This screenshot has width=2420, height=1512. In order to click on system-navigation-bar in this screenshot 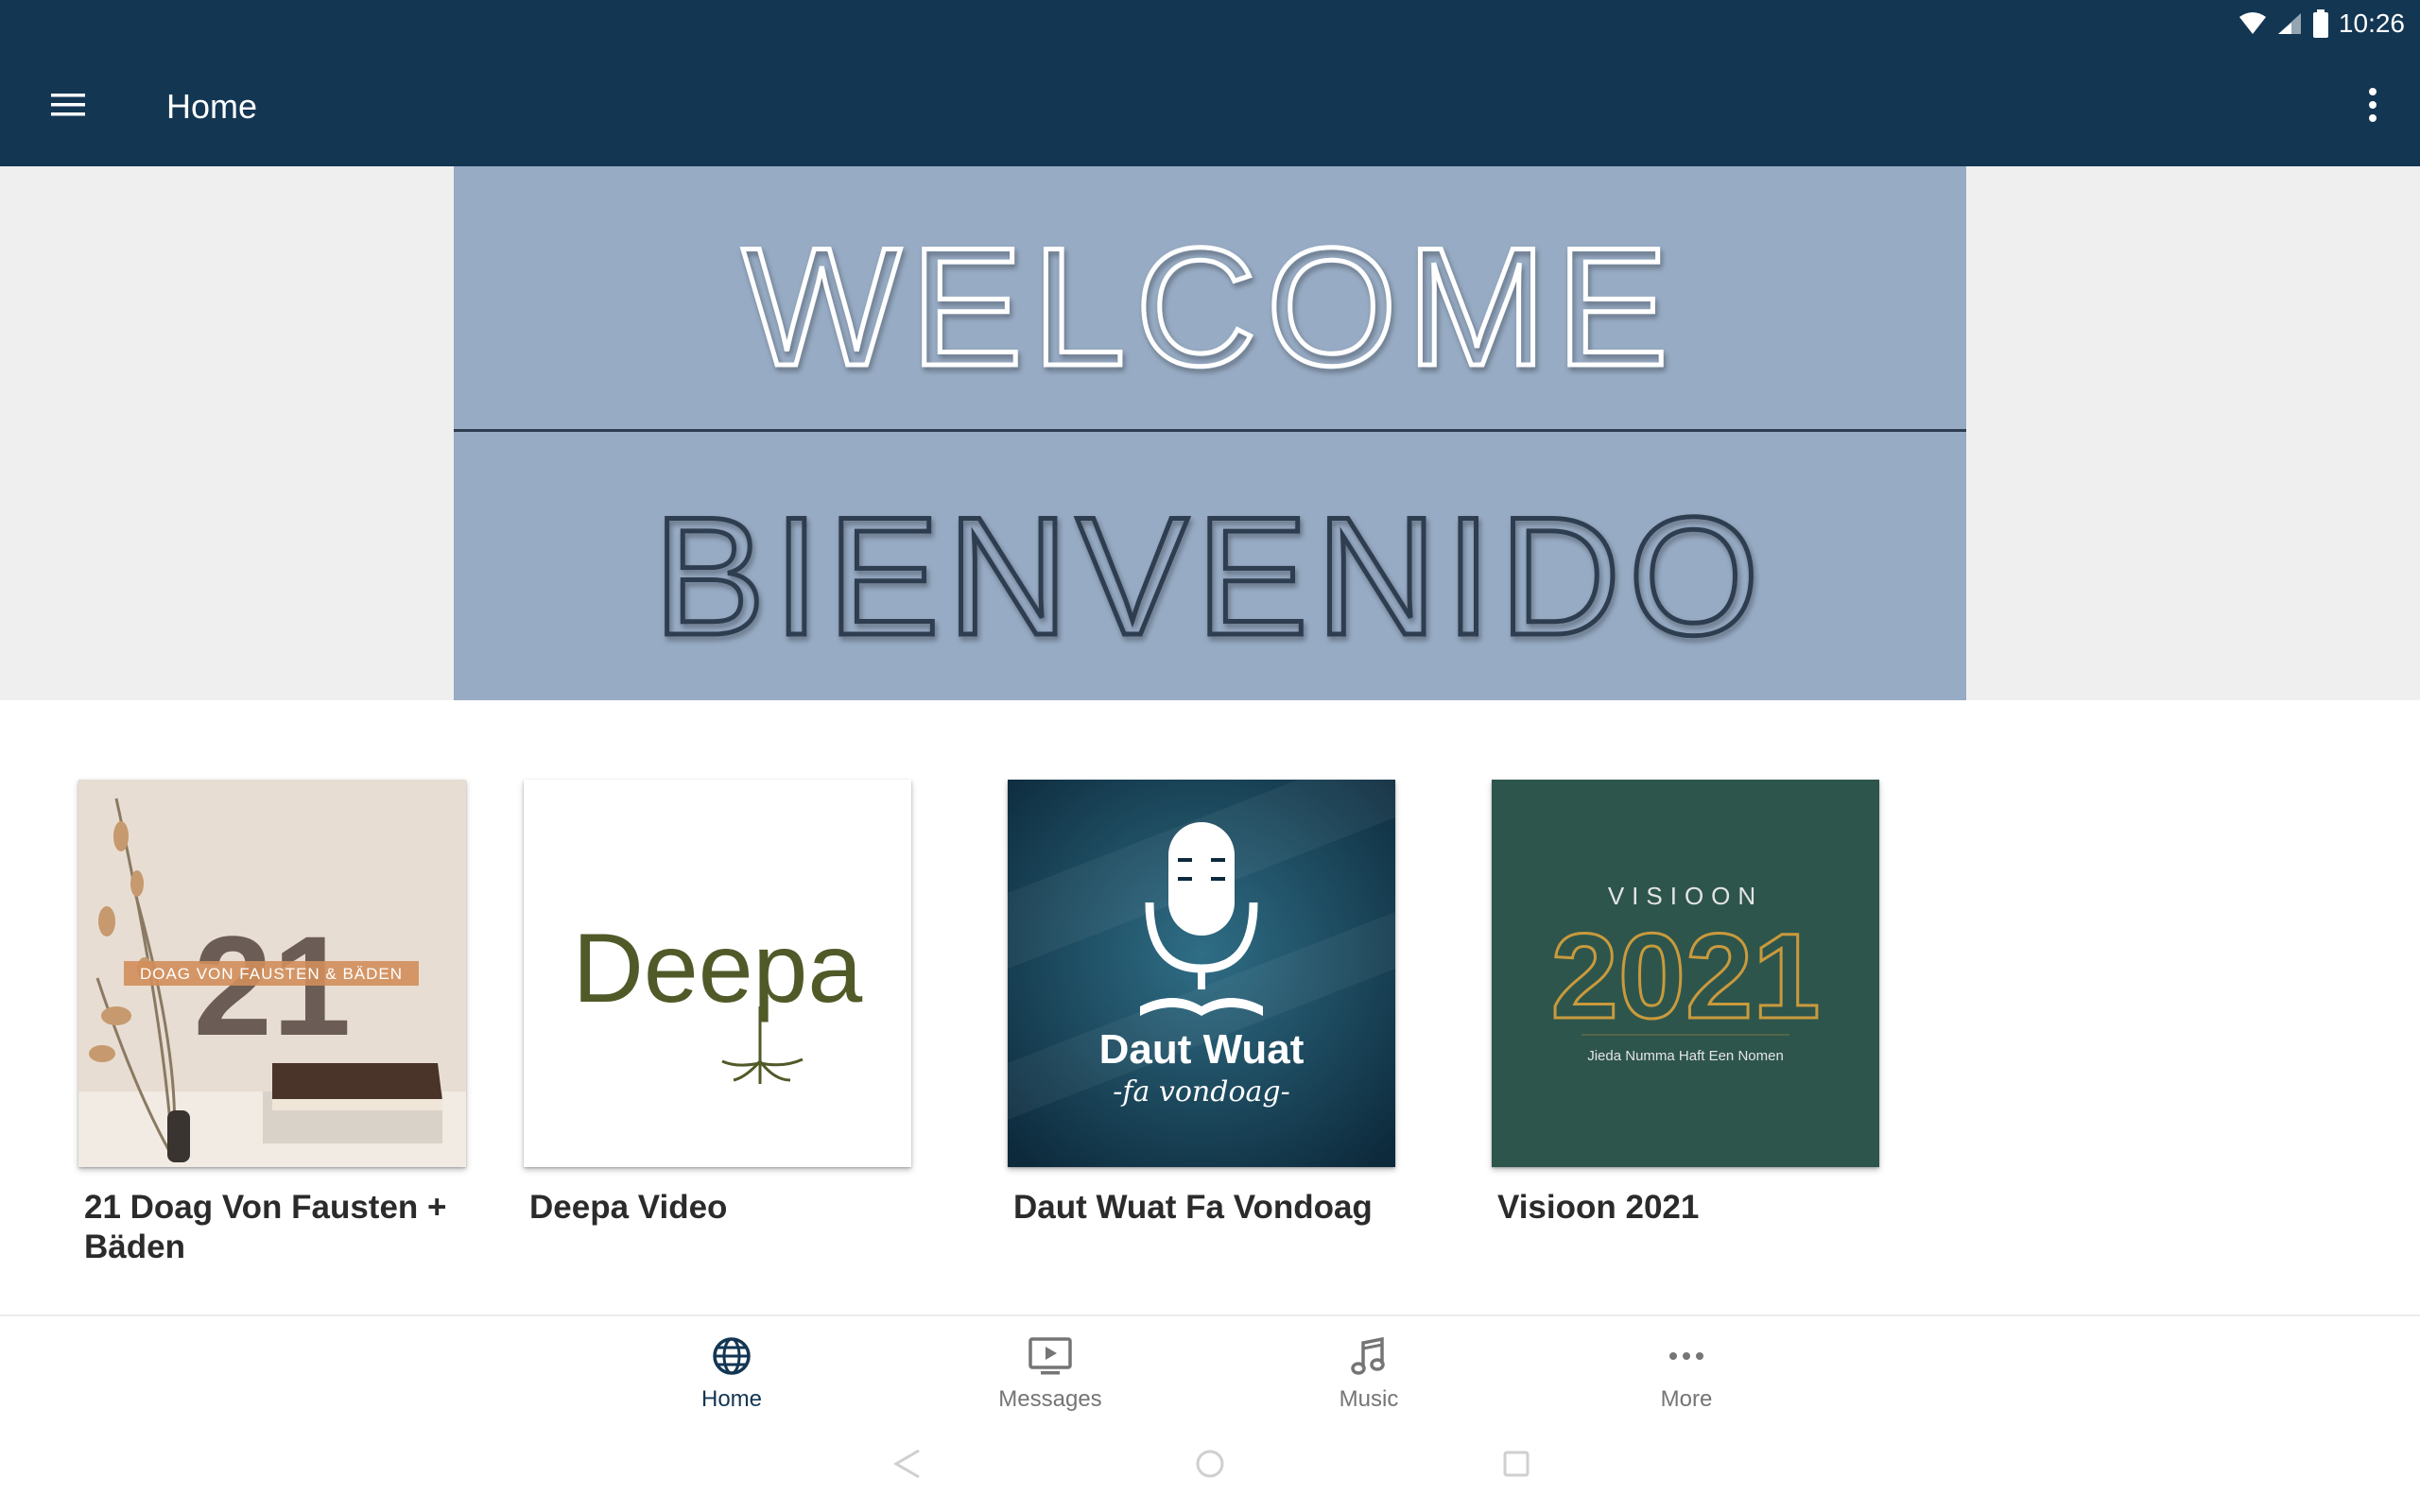, I will do `click(1210, 1470)`.